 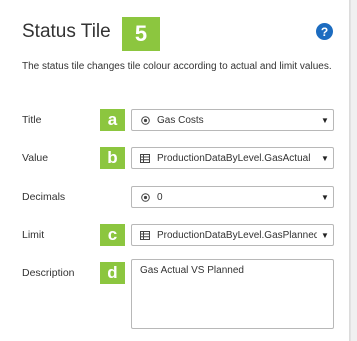 I want to click on title-select-value: Gas Costs, so click(x=180, y=120).